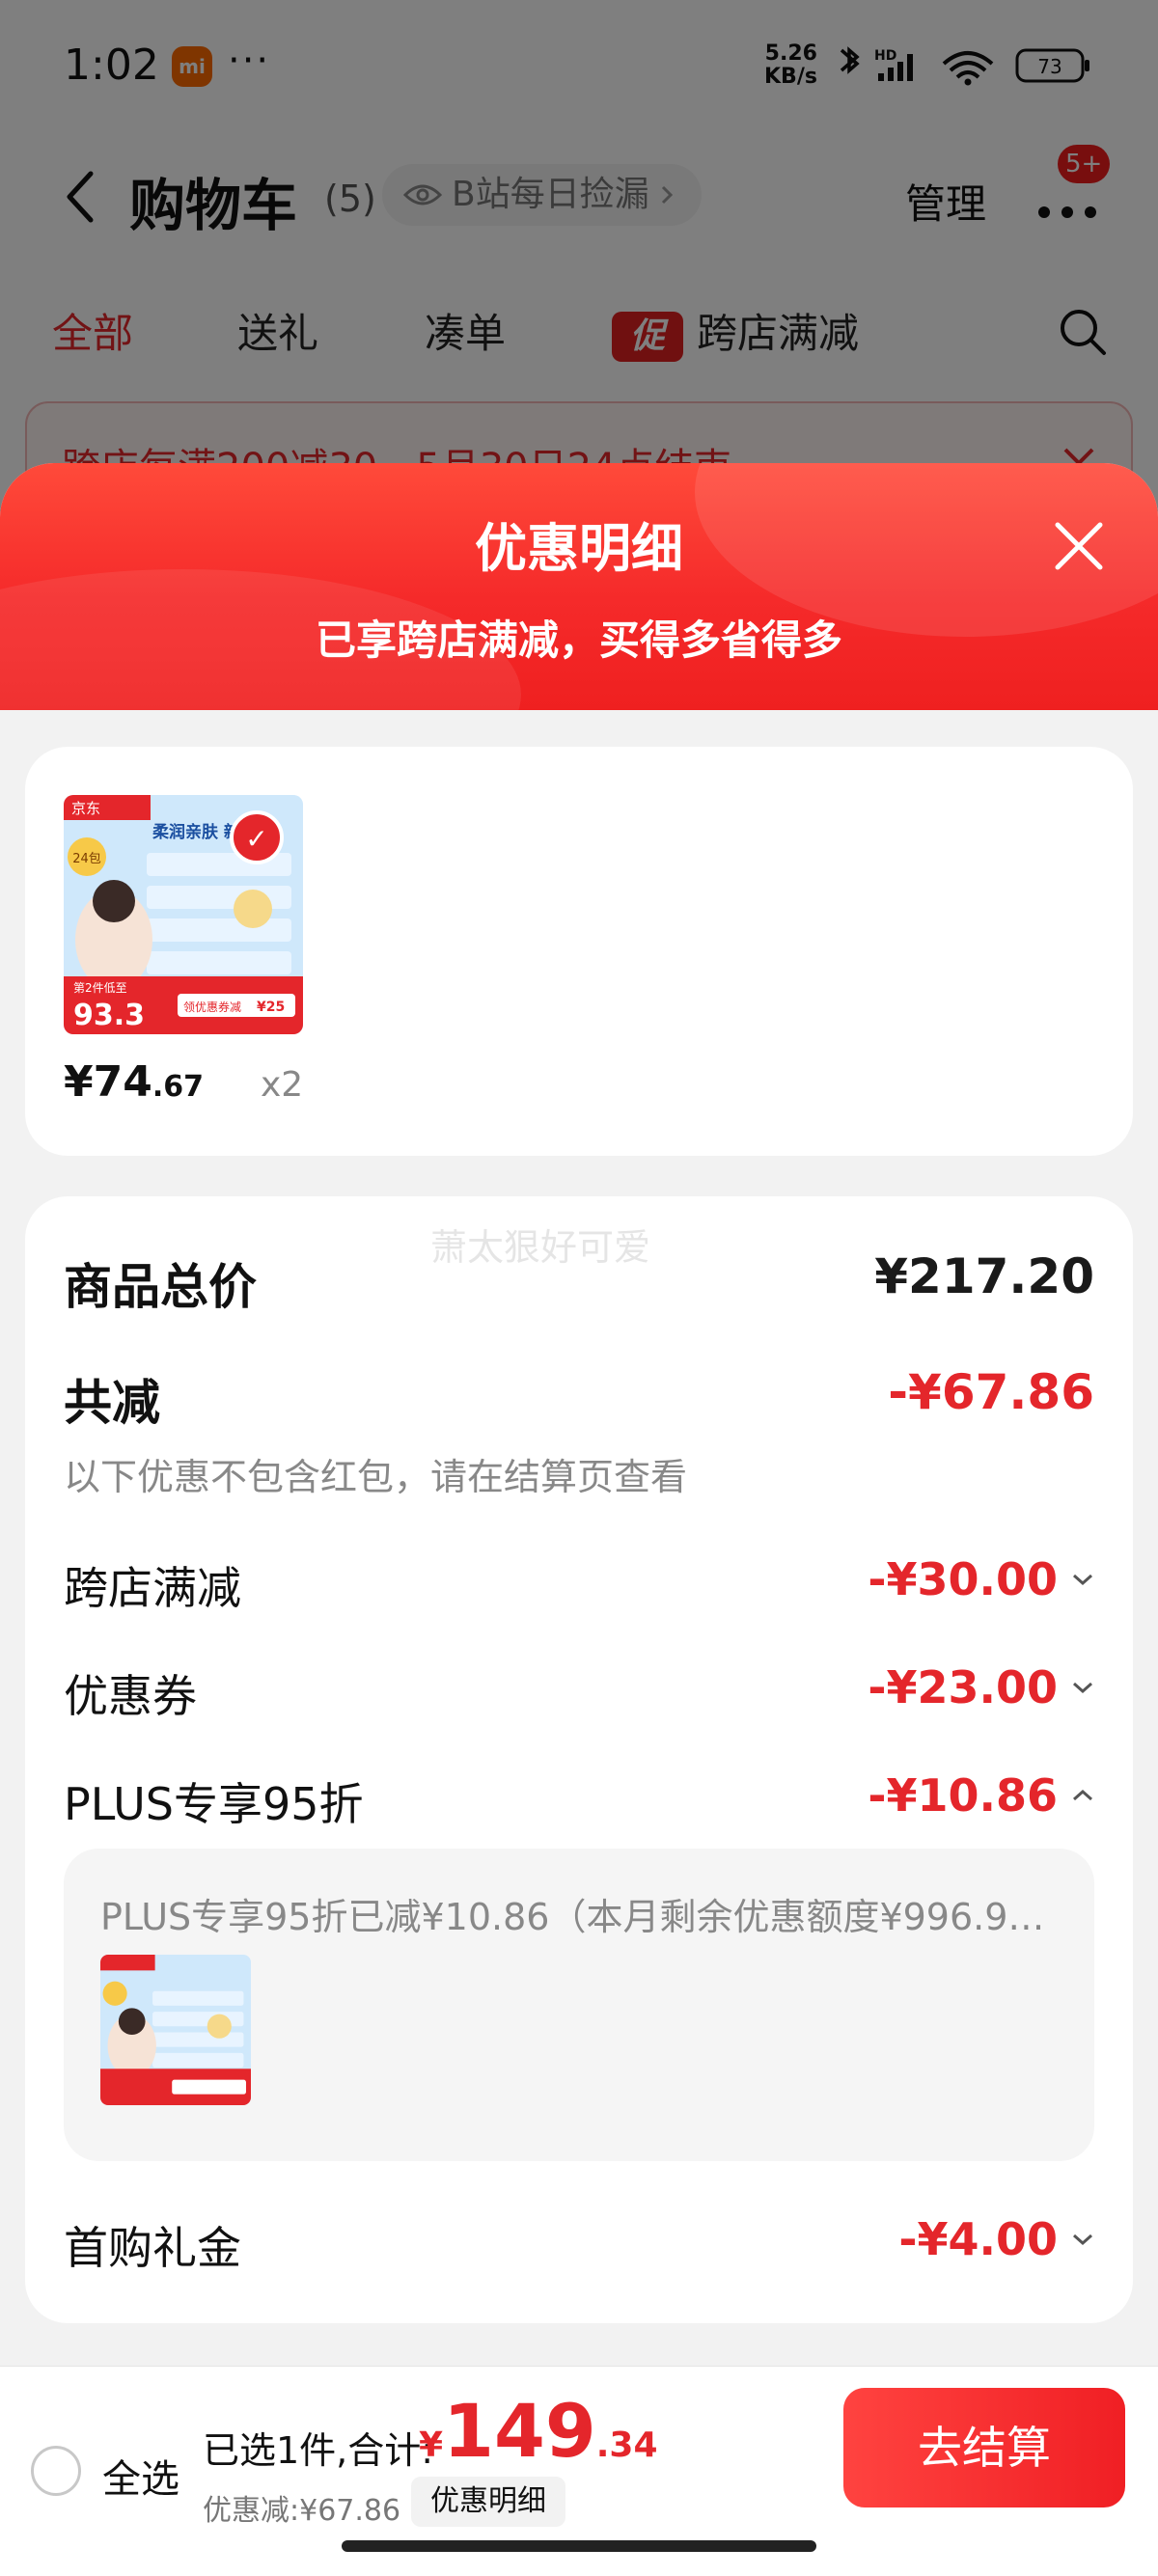 Image resolution: width=1158 pixels, height=2576 pixels. Describe the element at coordinates (100, 988) in the screenshot. I see `thumb-sale-label: 第2件低至` at that location.